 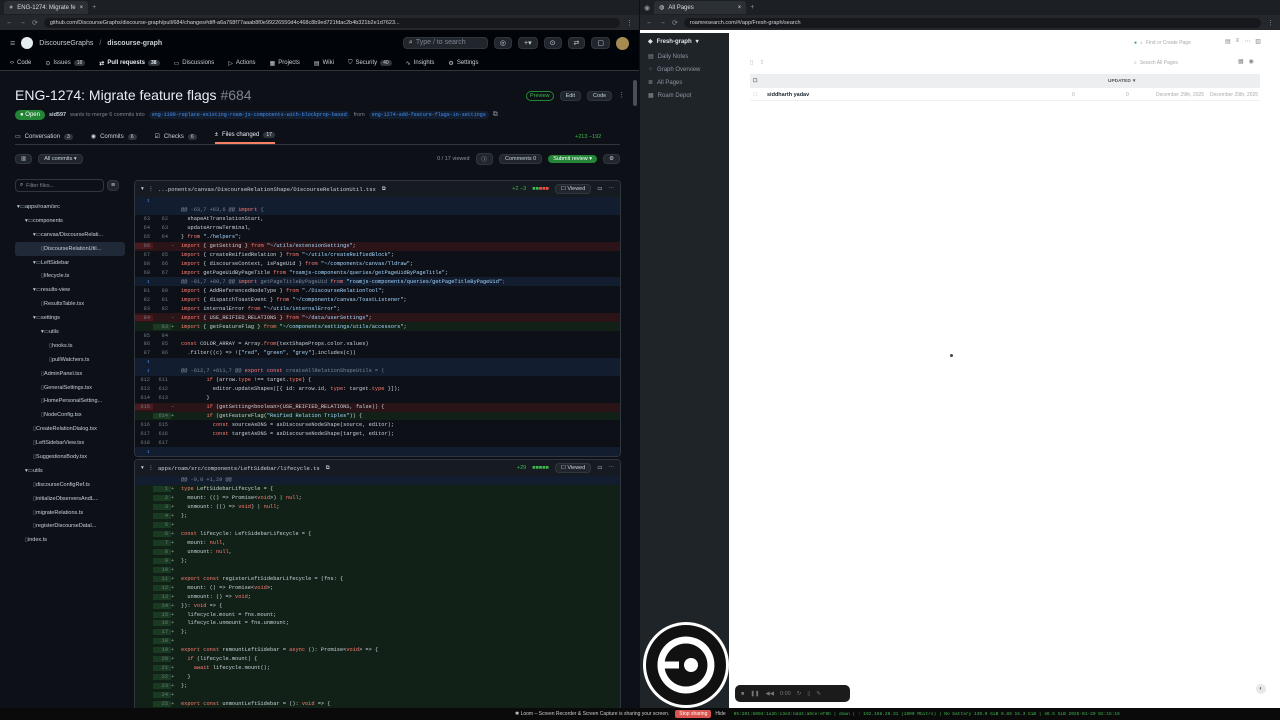 What do you see at coordinates (328, 468) in the screenshot?
I see `copy-path-icon: ⧉` at bounding box center [328, 468].